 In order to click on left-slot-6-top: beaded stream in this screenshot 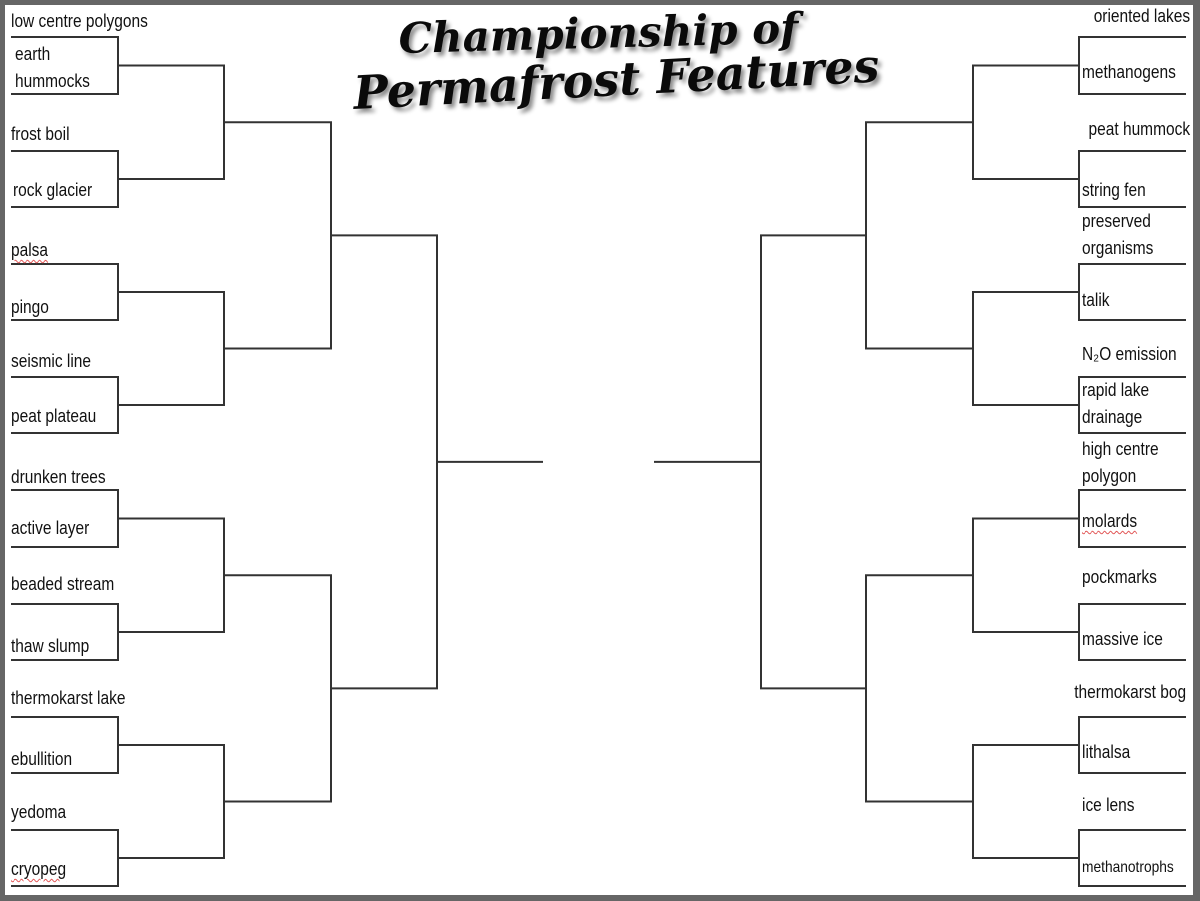, I will do `click(62, 584)`.